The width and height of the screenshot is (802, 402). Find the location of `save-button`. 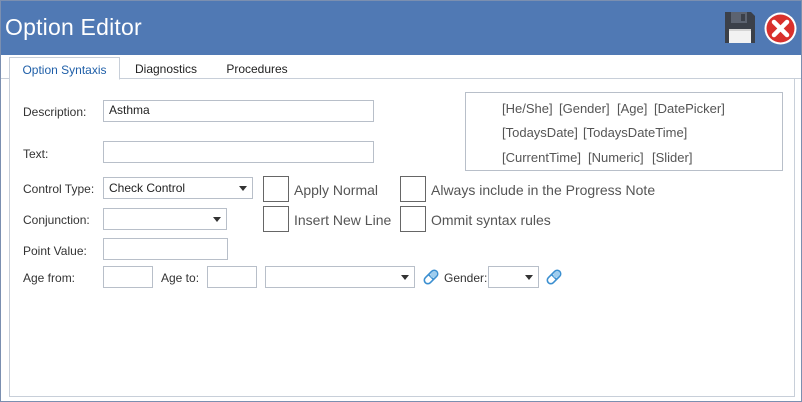

save-button is located at coordinates (740, 27).